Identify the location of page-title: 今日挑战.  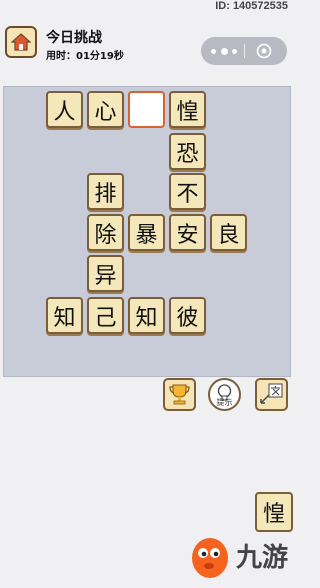
(74, 38).